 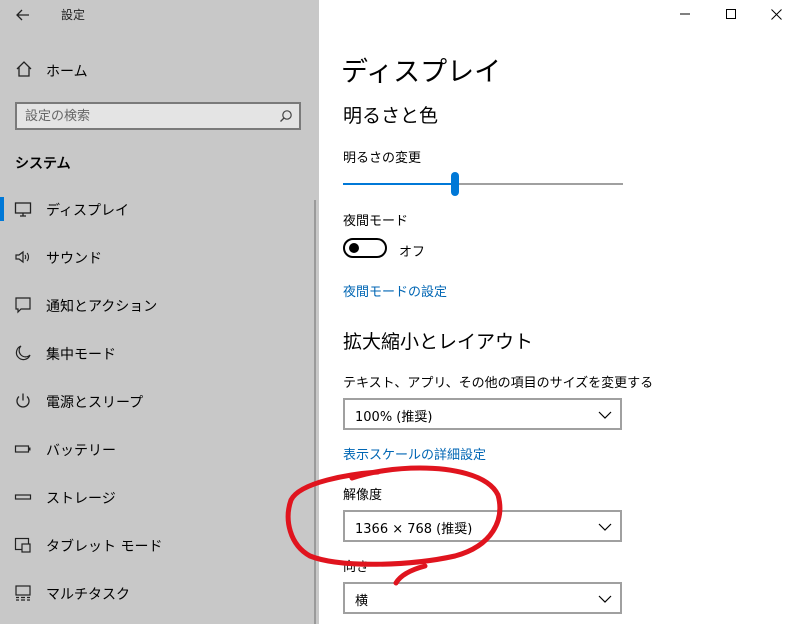 I want to click on maximize-button, so click(x=731, y=14).